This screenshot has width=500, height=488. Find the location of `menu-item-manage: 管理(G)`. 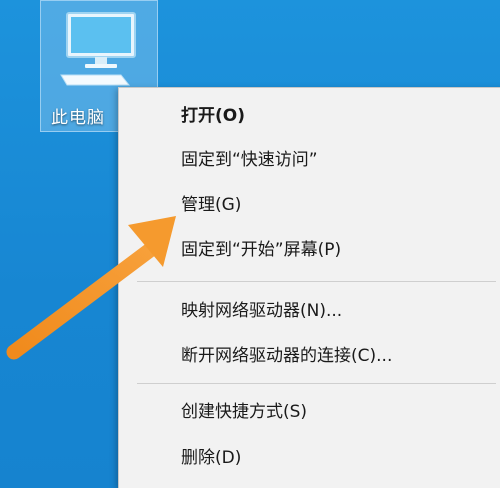

menu-item-manage: 管理(G) is located at coordinates (211, 205).